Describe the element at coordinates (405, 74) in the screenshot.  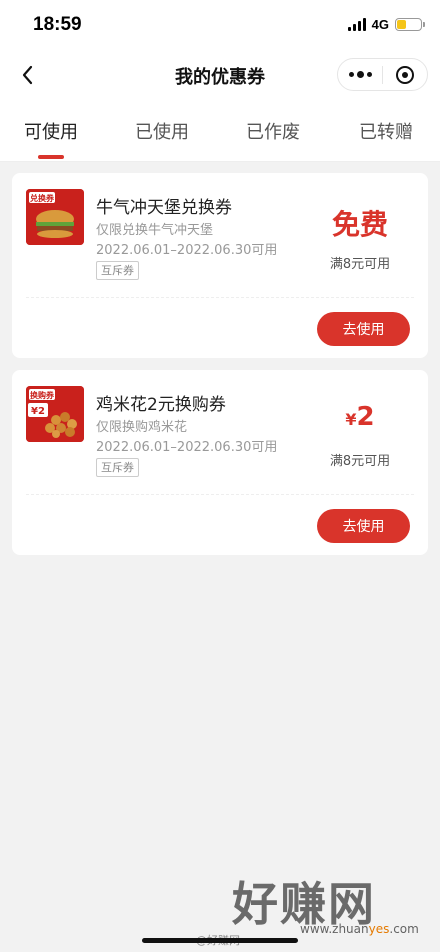
I see `target-close-icon` at that location.